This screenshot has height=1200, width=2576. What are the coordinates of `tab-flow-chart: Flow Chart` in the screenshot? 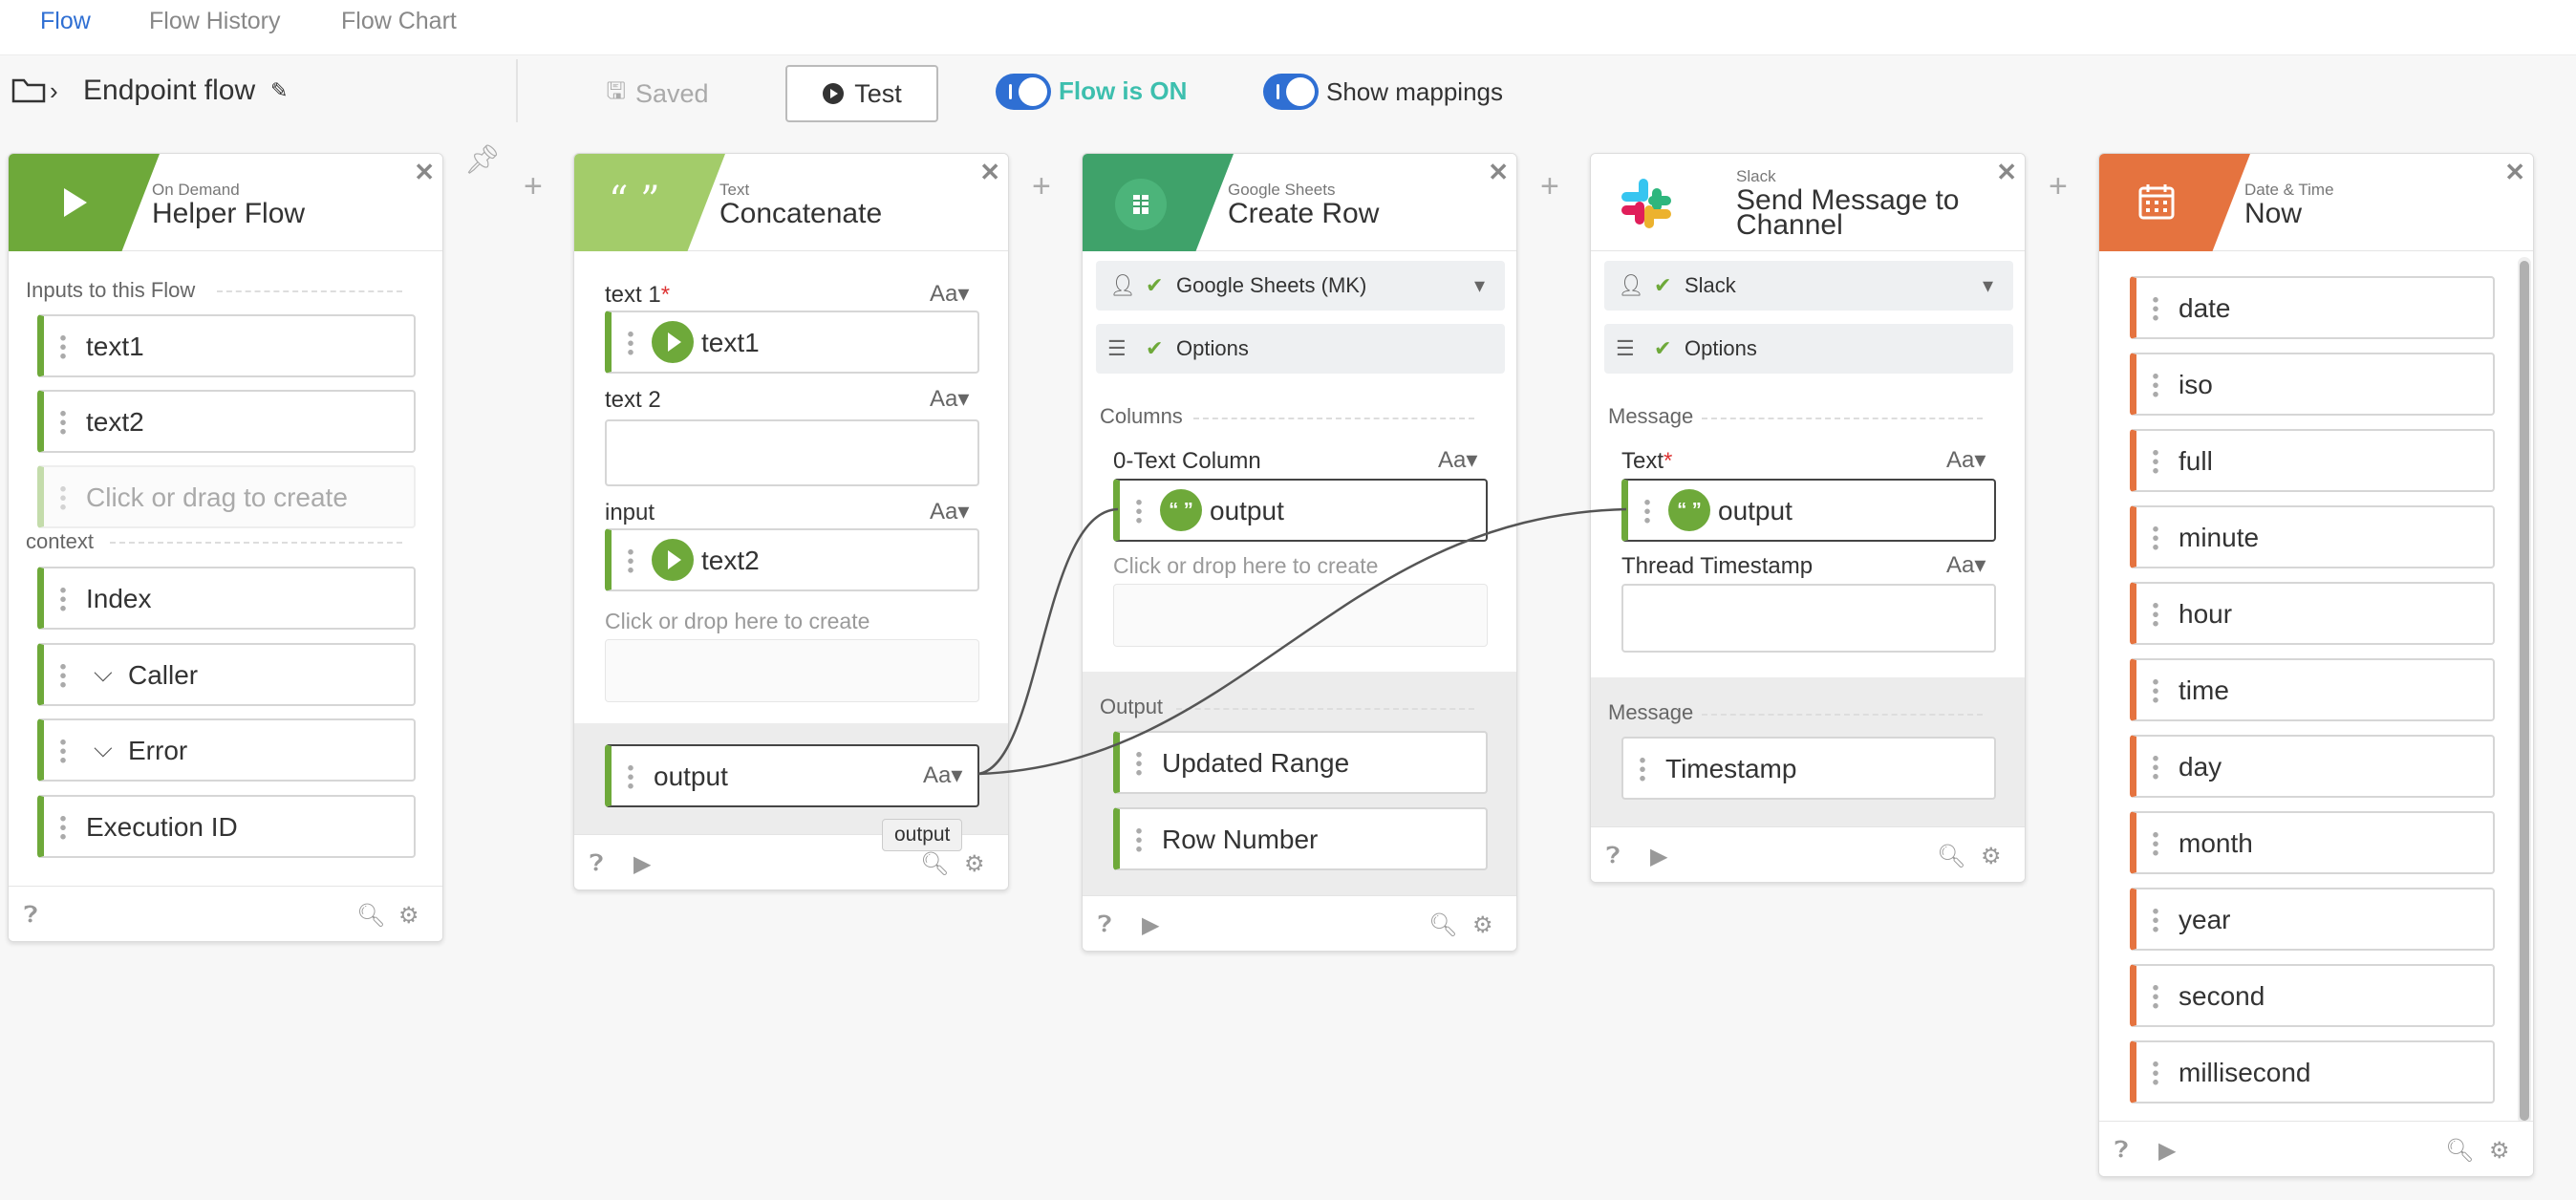 It's located at (399, 21).